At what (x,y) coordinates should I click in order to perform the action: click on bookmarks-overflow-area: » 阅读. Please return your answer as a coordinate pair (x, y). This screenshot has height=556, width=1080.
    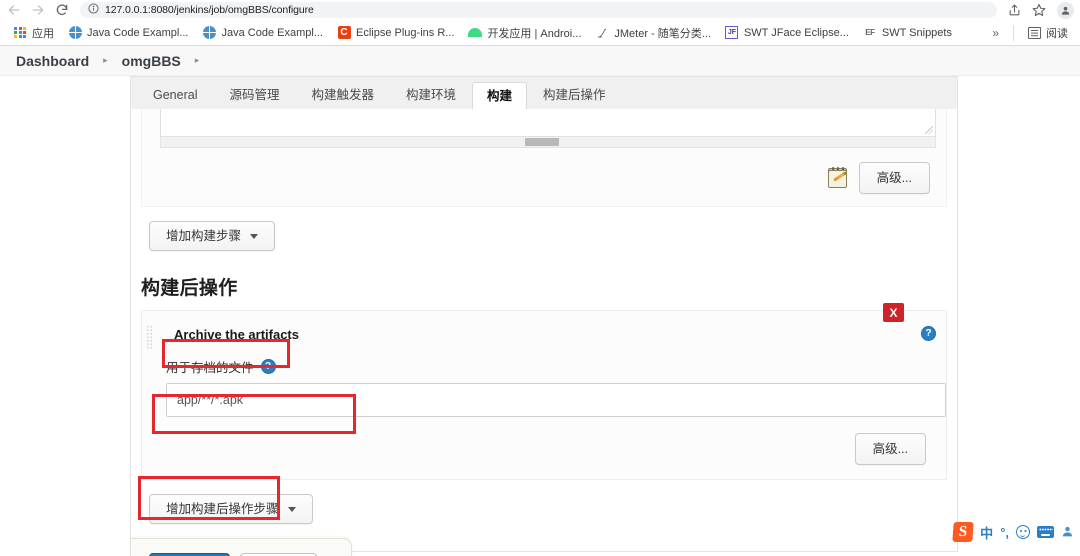
    Looking at the image, I should click on (1031, 33).